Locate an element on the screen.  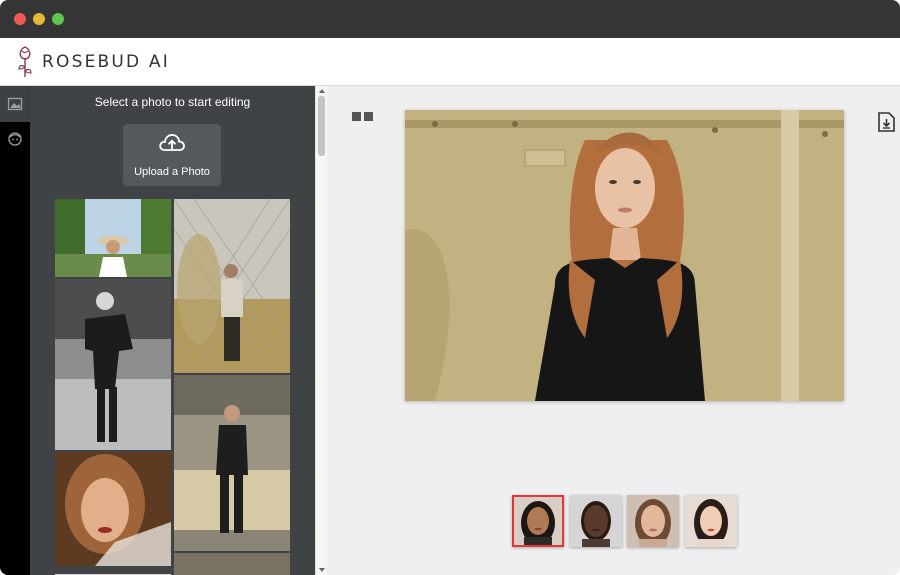
maximize-window-button is located at coordinates (58, 19).